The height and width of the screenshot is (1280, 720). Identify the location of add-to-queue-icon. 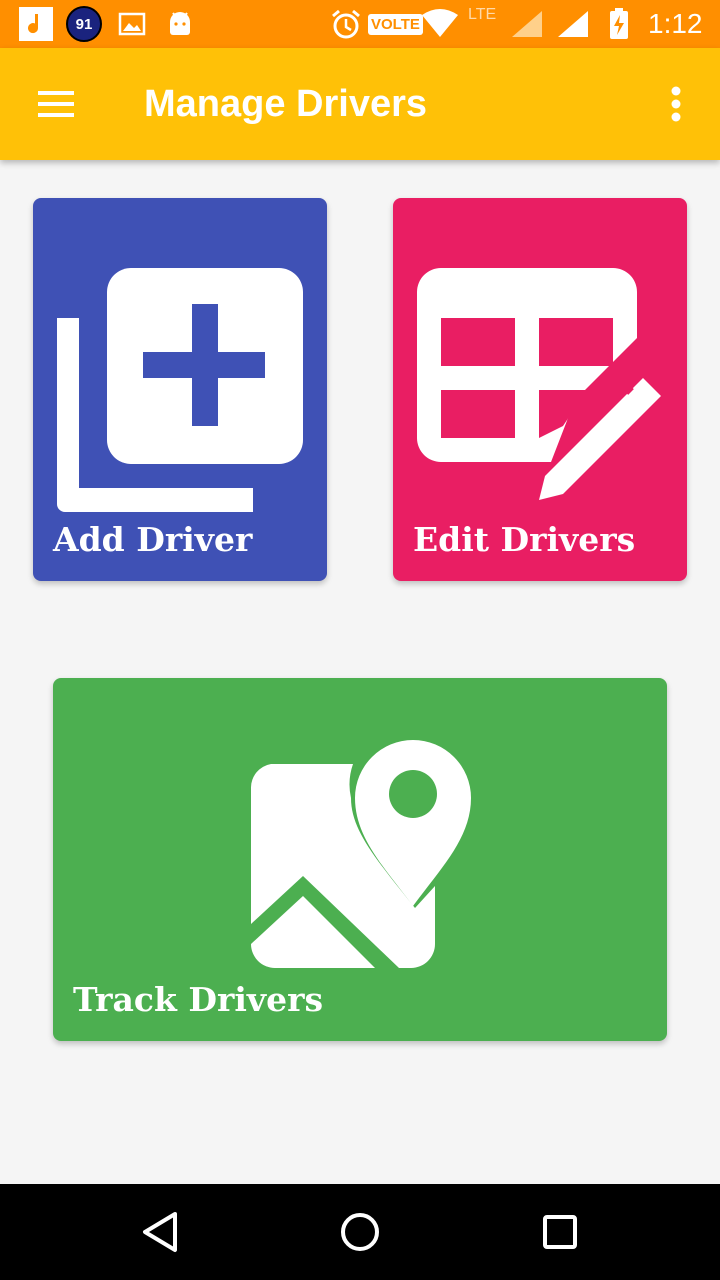
(182, 393).